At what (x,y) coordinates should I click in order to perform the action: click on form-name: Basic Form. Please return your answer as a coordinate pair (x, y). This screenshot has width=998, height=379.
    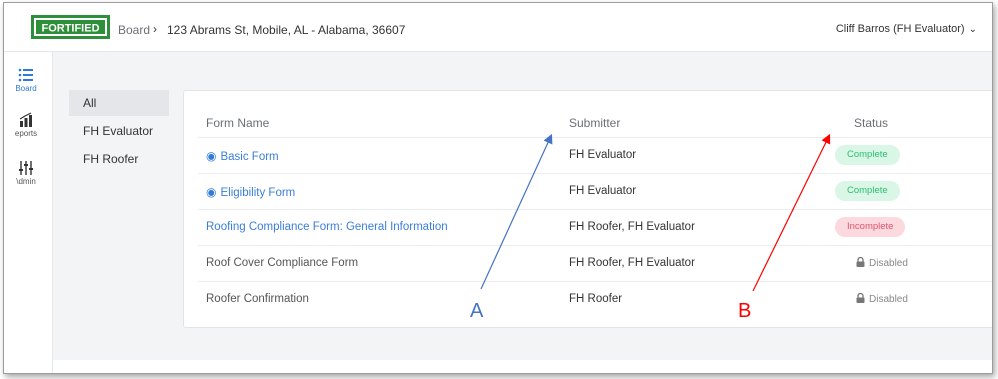
    Looking at the image, I should click on (249, 157).